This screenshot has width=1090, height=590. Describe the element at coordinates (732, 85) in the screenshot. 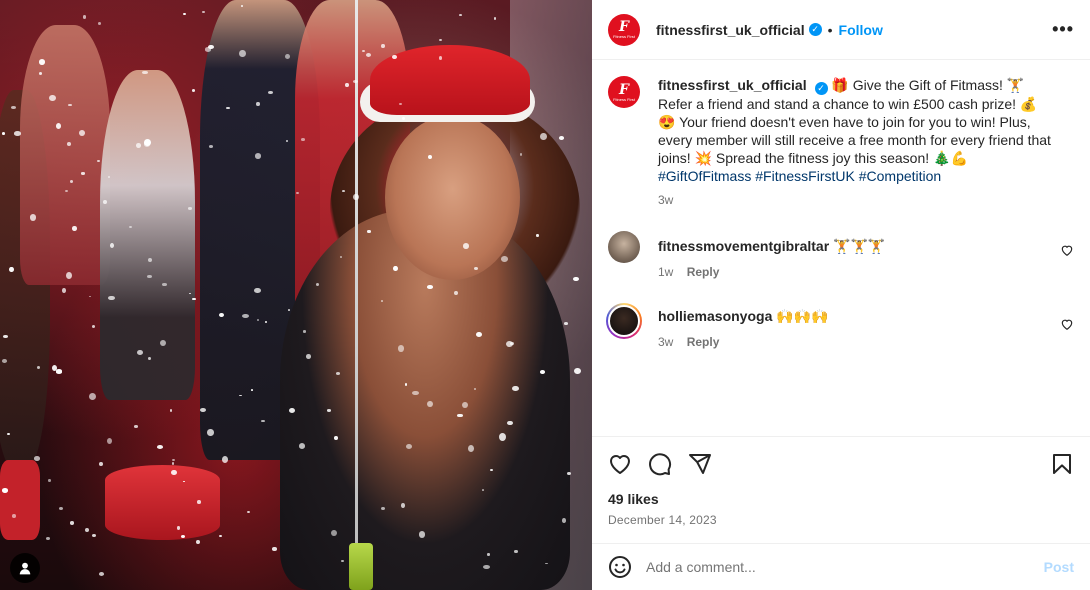

I see `caption-username: fitnessfirst_uk_official` at that location.